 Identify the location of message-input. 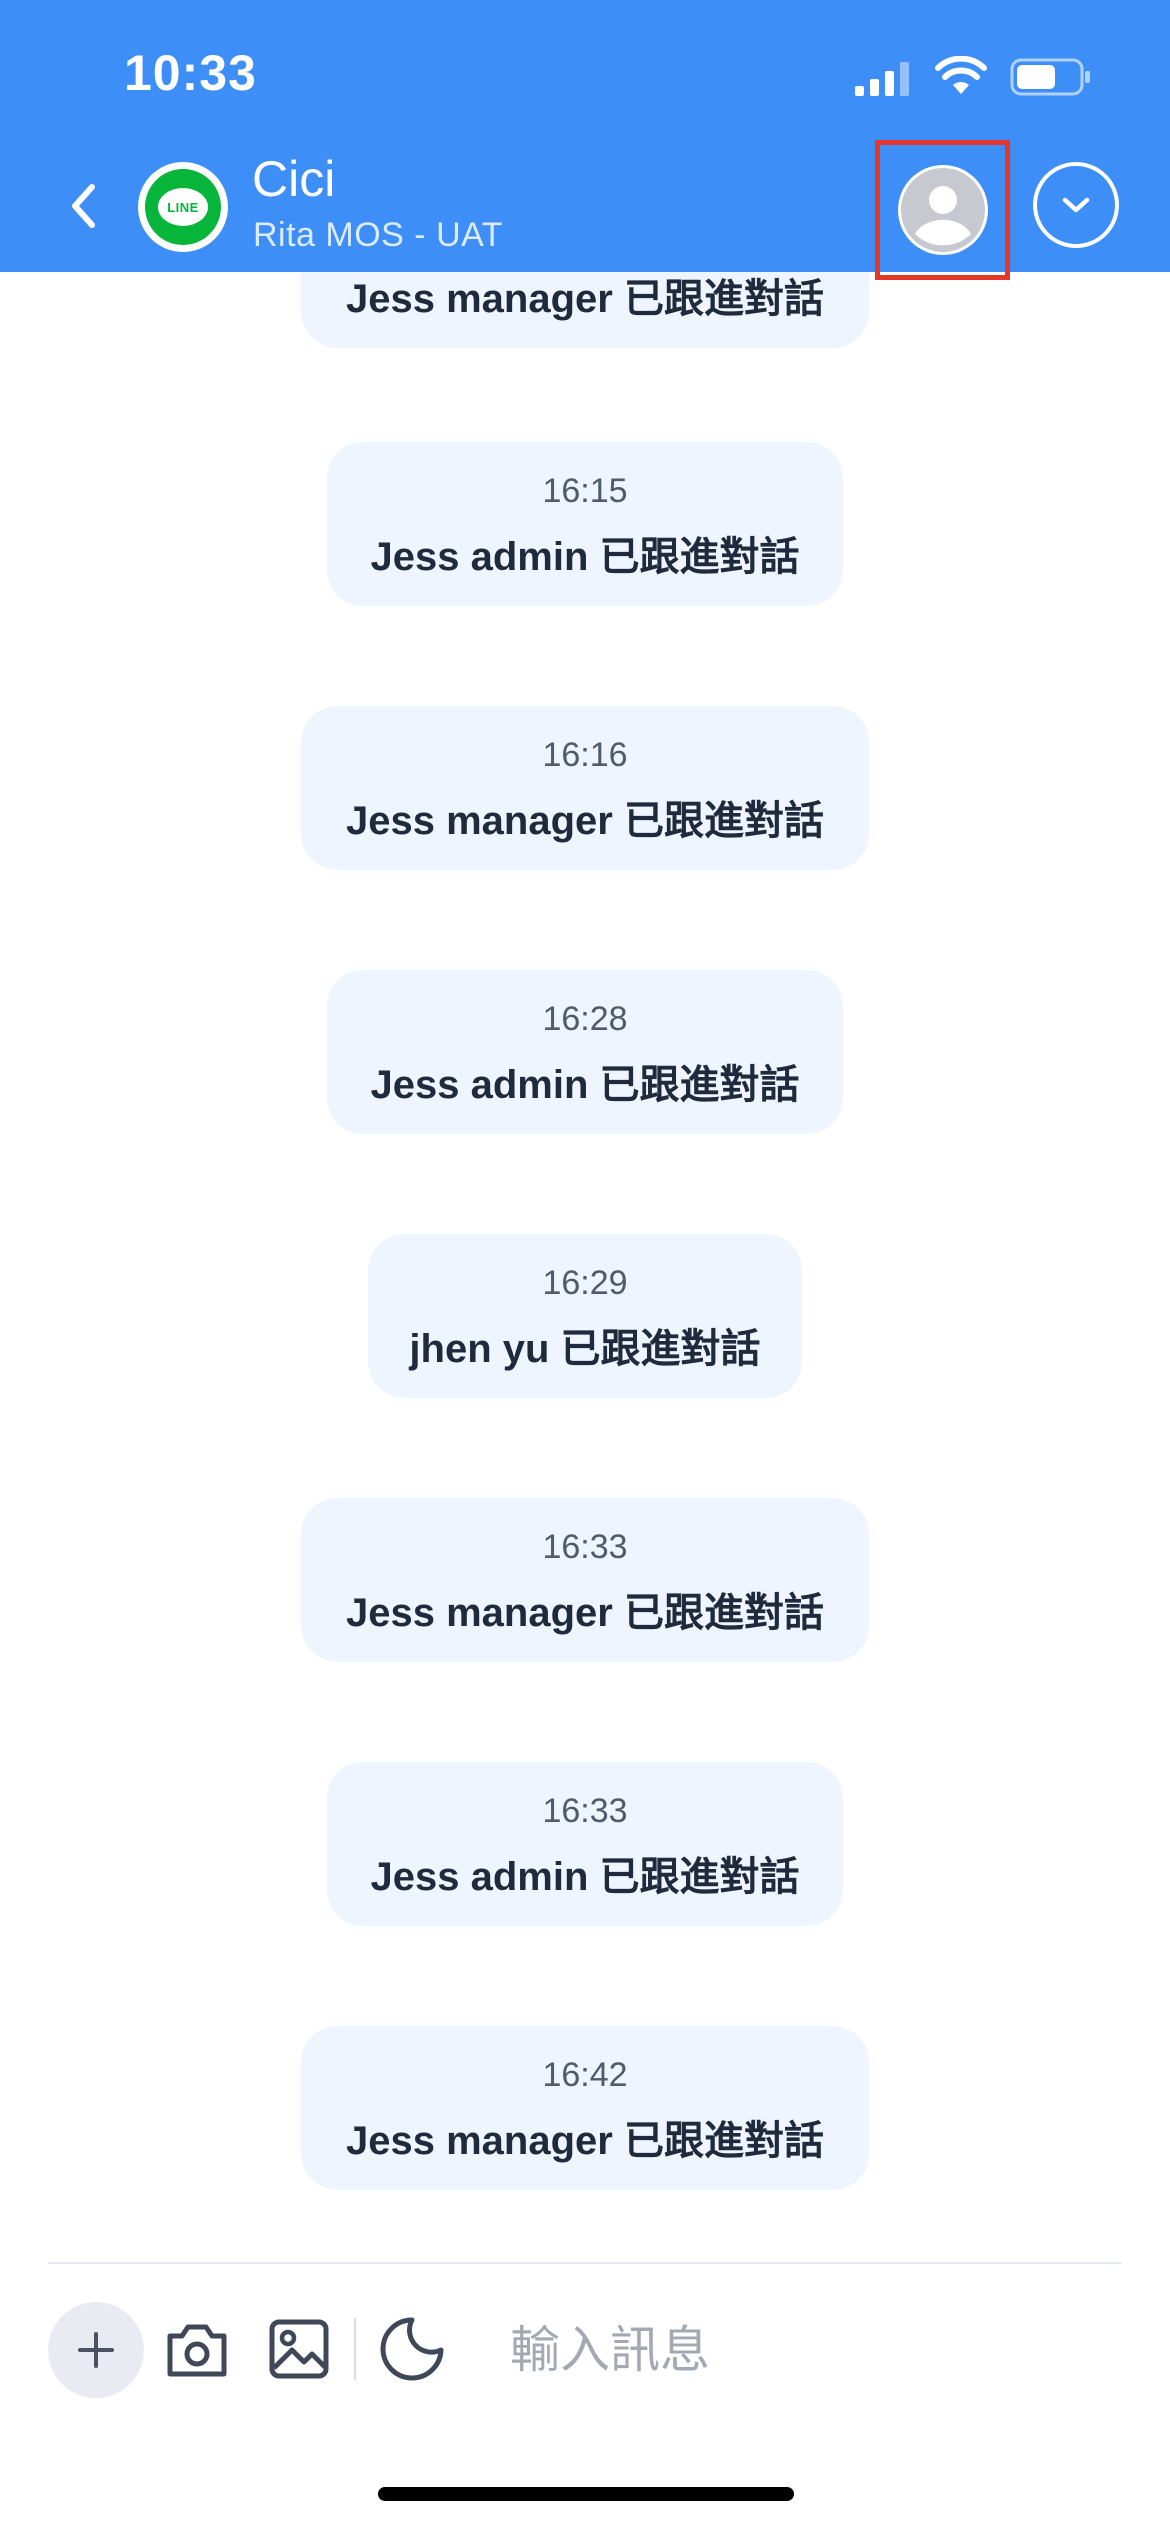
(810, 2350).